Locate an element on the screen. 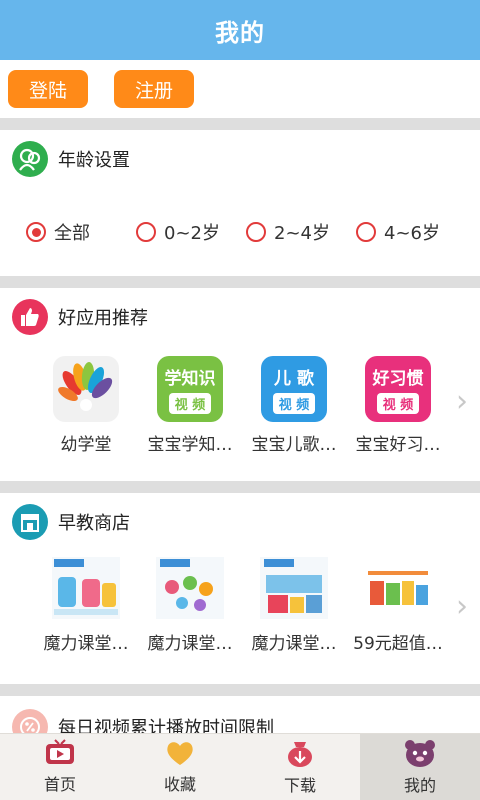  bottom-tab-bar: 首页 收藏 下载 我的 is located at coordinates (240, 766).